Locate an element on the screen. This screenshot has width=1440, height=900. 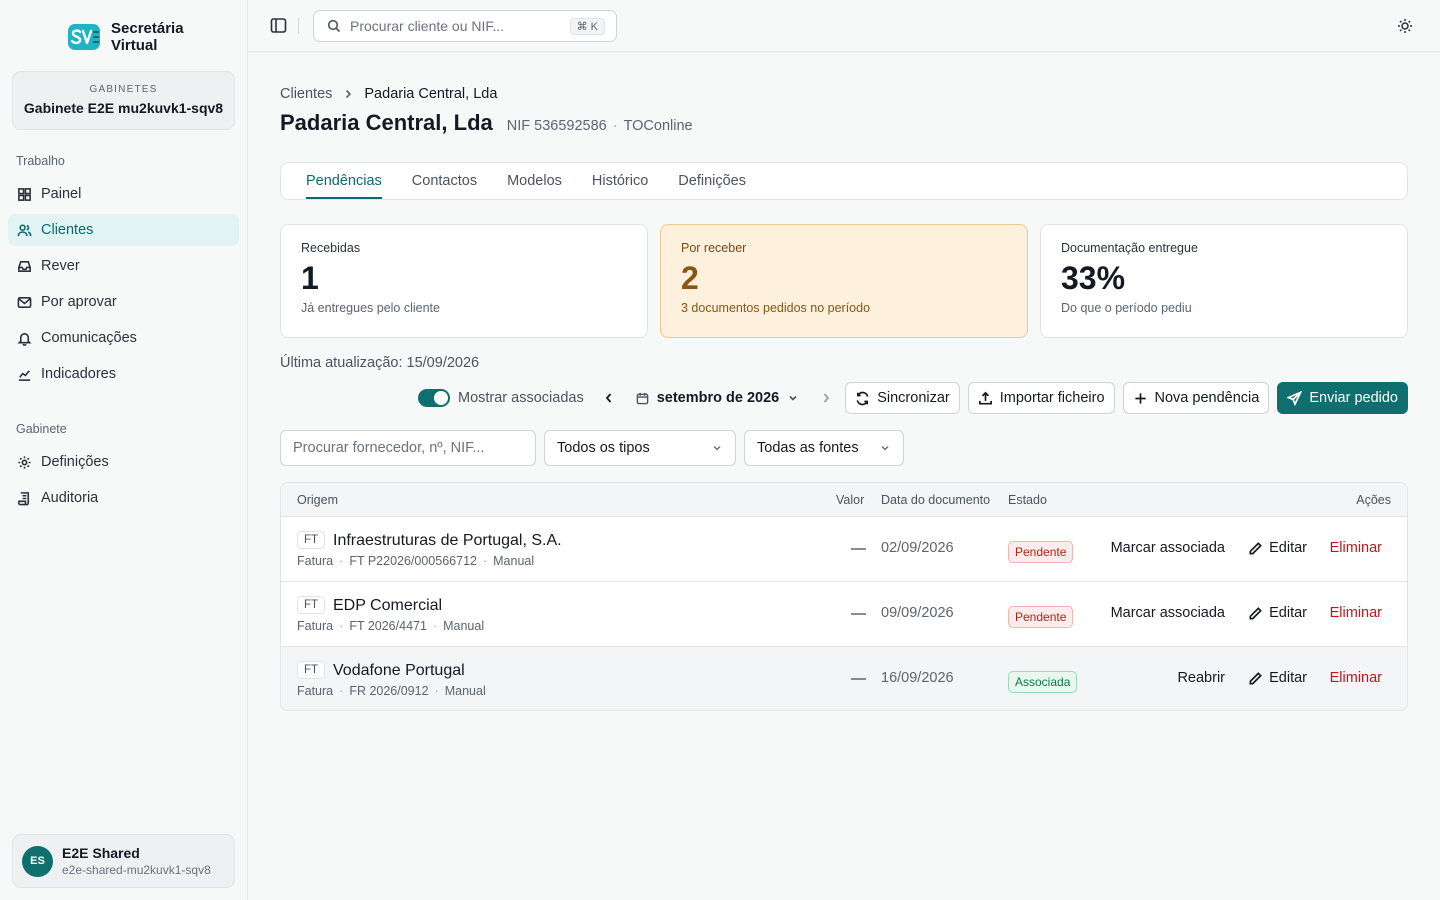
breadcrumb-clientes: Clientes is located at coordinates (306, 94).